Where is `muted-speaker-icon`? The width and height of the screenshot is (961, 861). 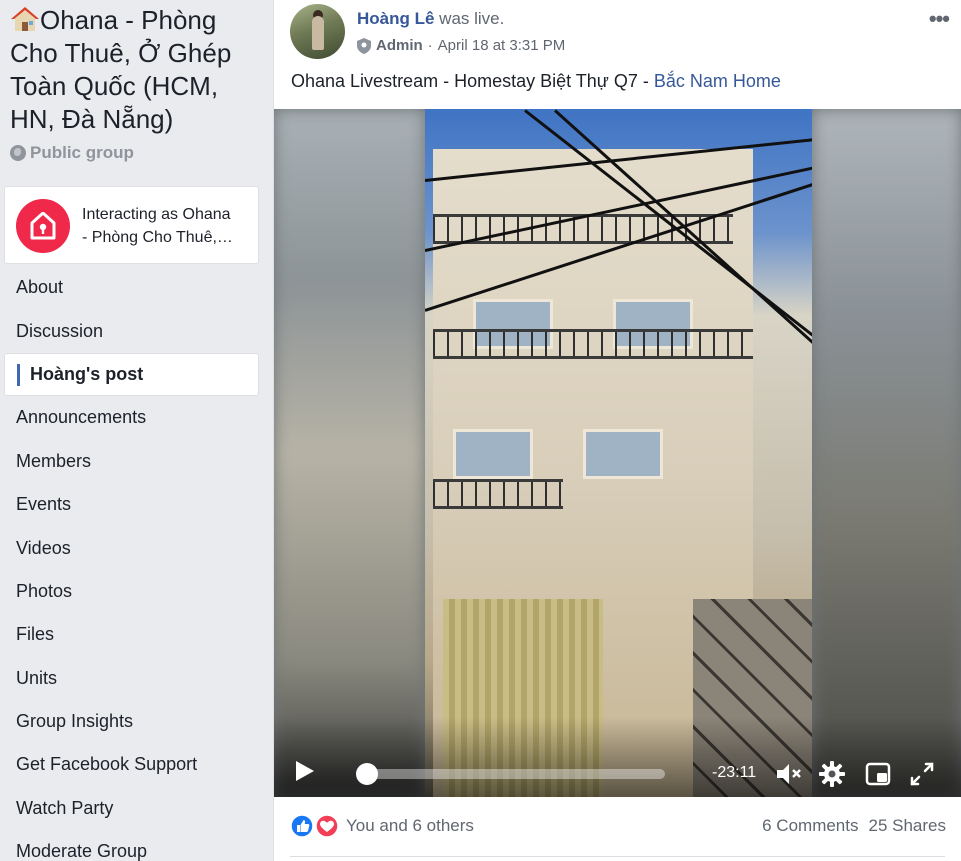
muted-speaker-icon is located at coordinates (788, 774).